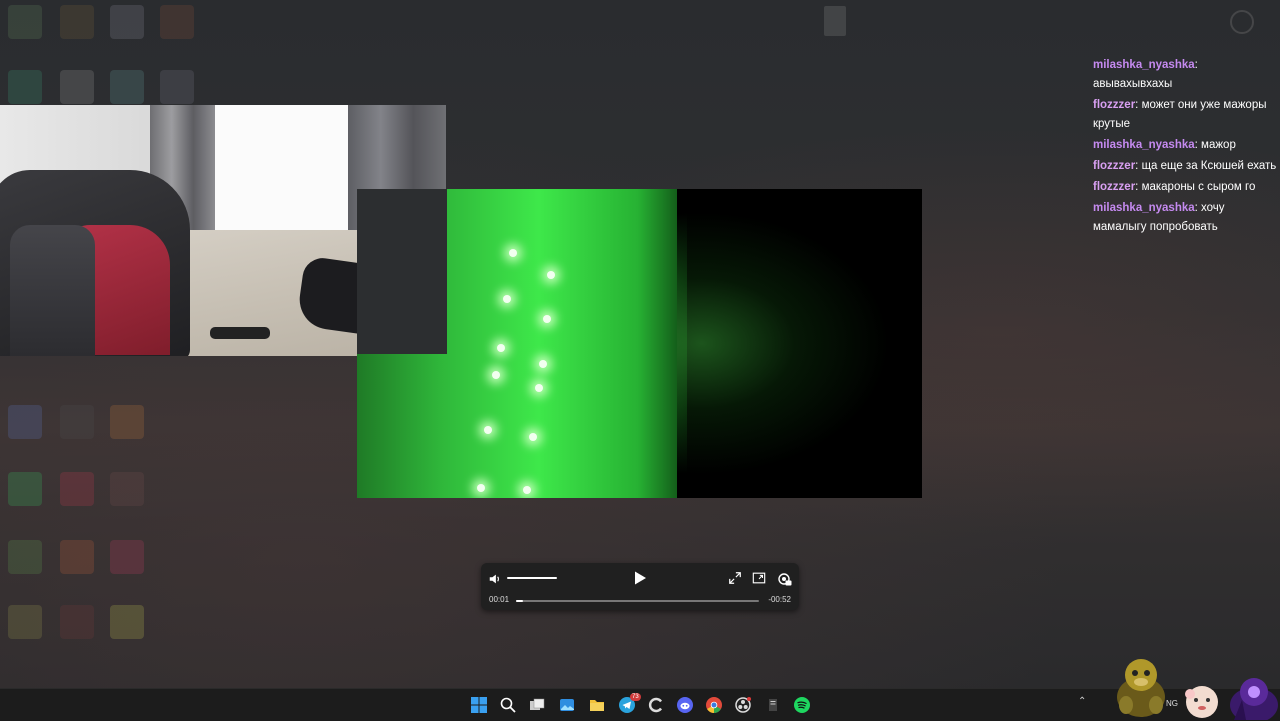  What do you see at coordinates (640, 578) in the screenshot?
I see `play-icon` at bounding box center [640, 578].